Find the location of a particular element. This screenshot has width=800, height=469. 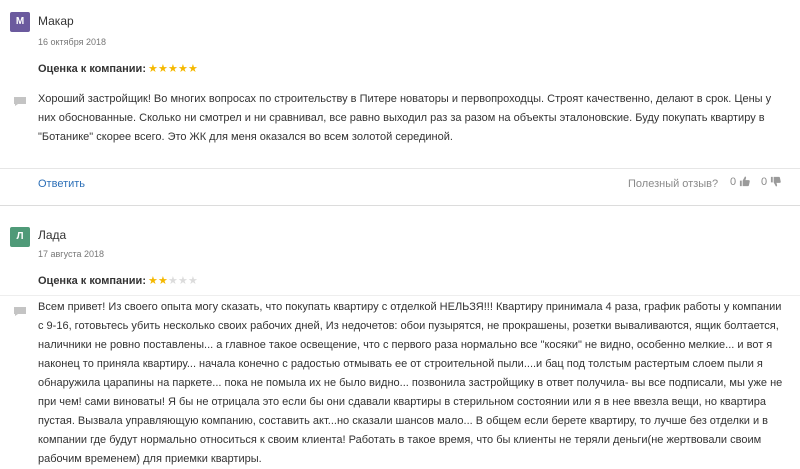

review-date: 17 августа 2018 is located at coordinates (71, 254).